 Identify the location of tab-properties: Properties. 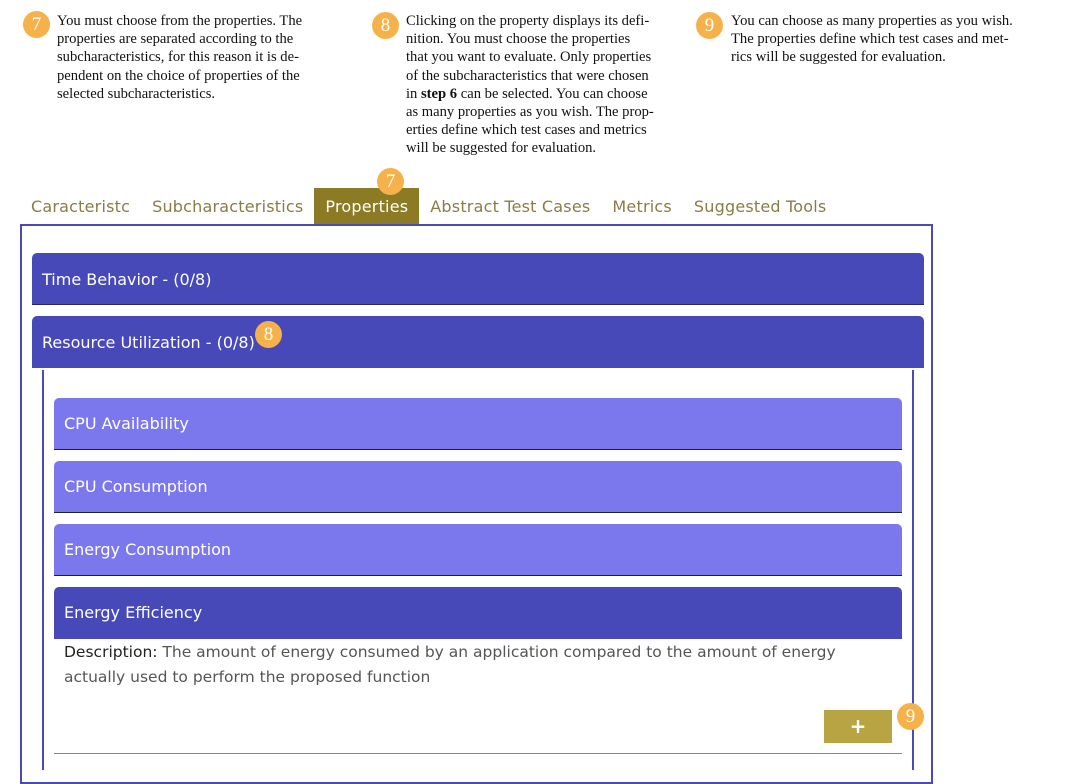
(367, 206).